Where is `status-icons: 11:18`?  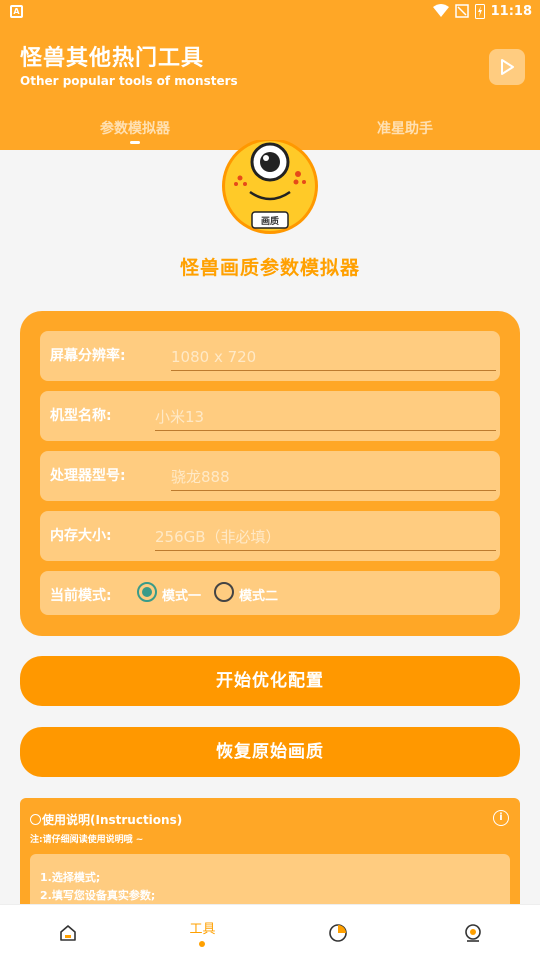
status-icons: 11:18 is located at coordinates (482, 11).